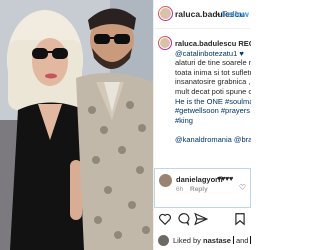 The width and height of the screenshot is (320, 250). Describe the element at coordinates (242, 240) in the screenshot. I see `liked-by-and: and` at that location.